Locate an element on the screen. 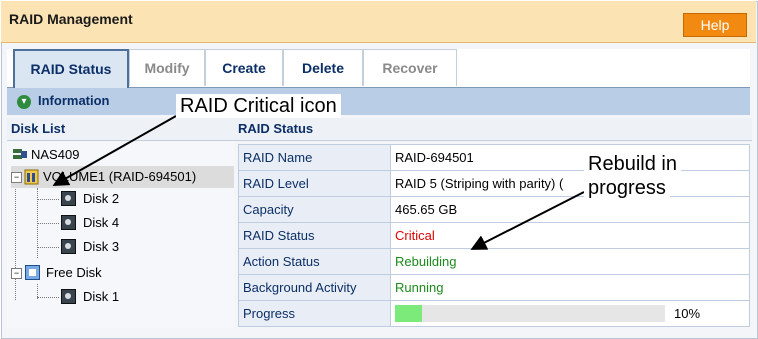 The height and width of the screenshot is (339, 758). row-label: RAID Name is located at coordinates (314, 157).